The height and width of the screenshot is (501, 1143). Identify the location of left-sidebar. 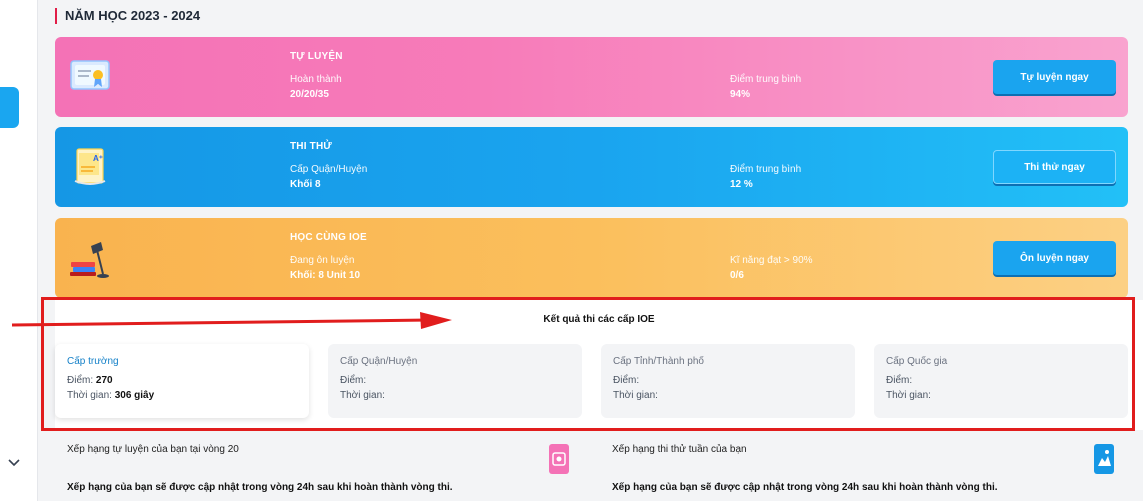
(19, 250).